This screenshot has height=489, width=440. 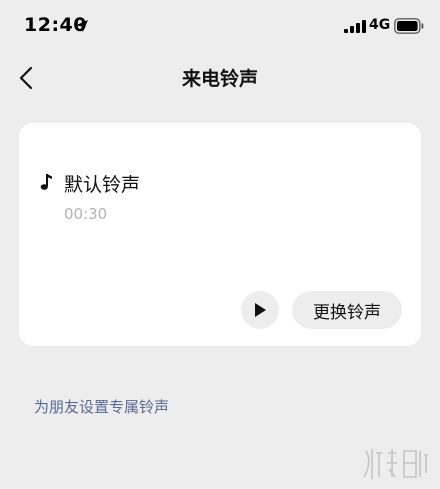 What do you see at coordinates (395, 464) in the screenshot?
I see `watermark-logo` at bounding box center [395, 464].